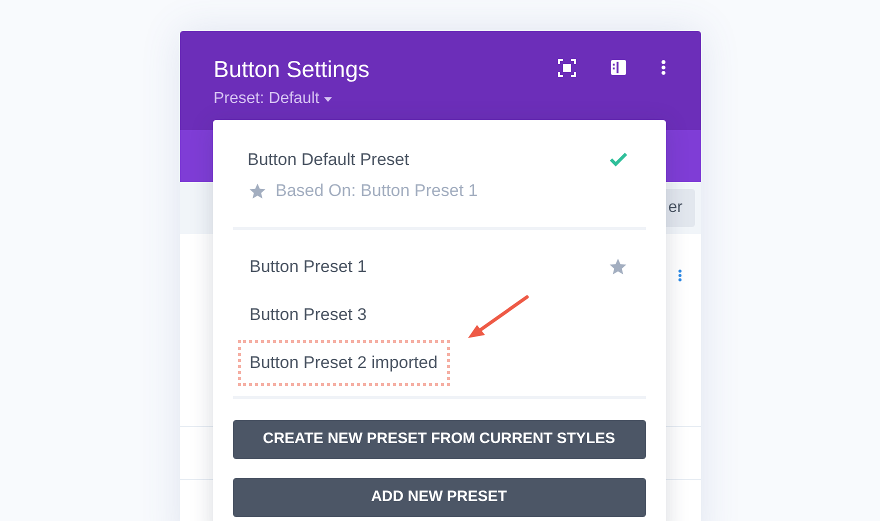 This screenshot has width=880, height=521. I want to click on preset-action-button: ADD NEW PRESET, so click(439, 497).